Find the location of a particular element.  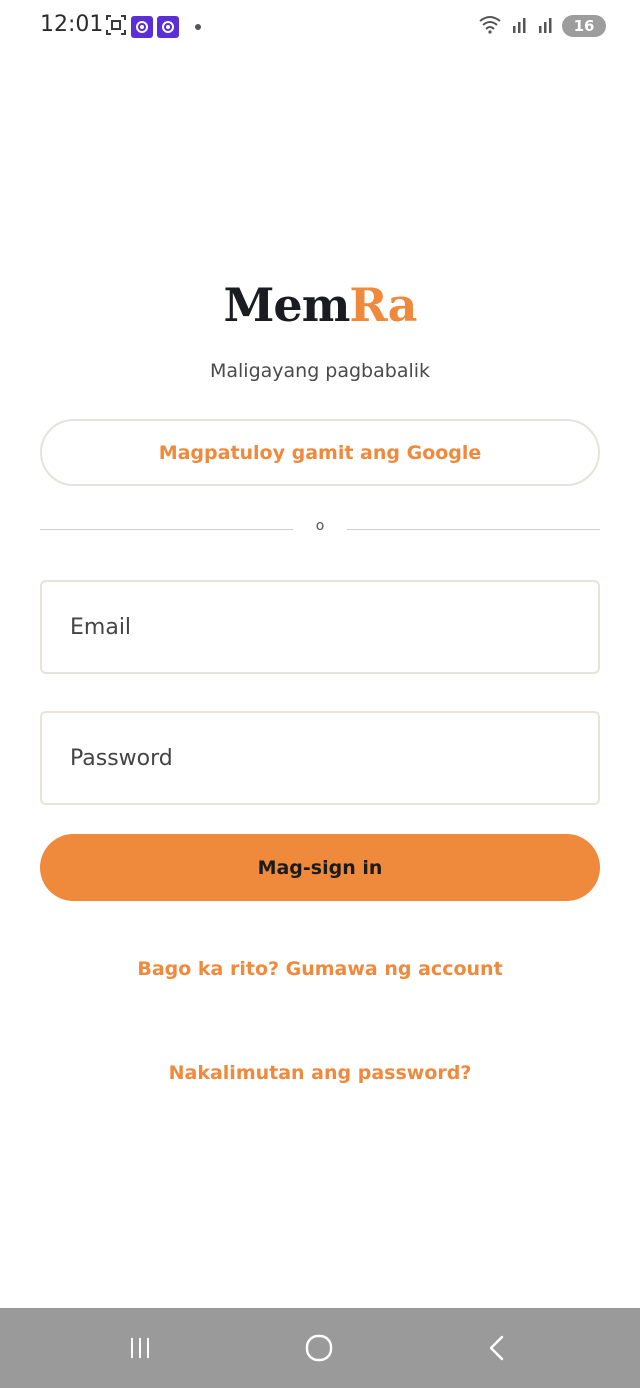

brand-logo: MemRa is located at coordinates (320, 305).